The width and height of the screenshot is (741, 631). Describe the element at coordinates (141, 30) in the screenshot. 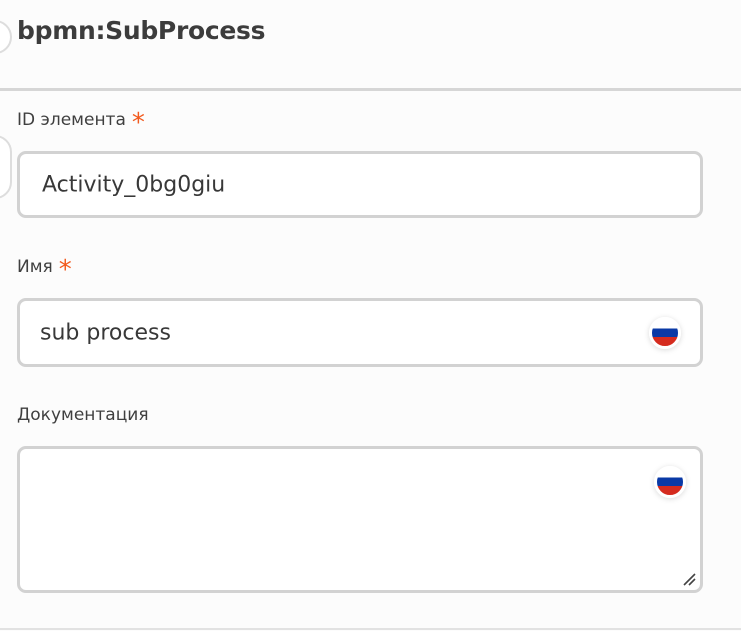

I see `page-title: bpmn:SubProcess` at that location.